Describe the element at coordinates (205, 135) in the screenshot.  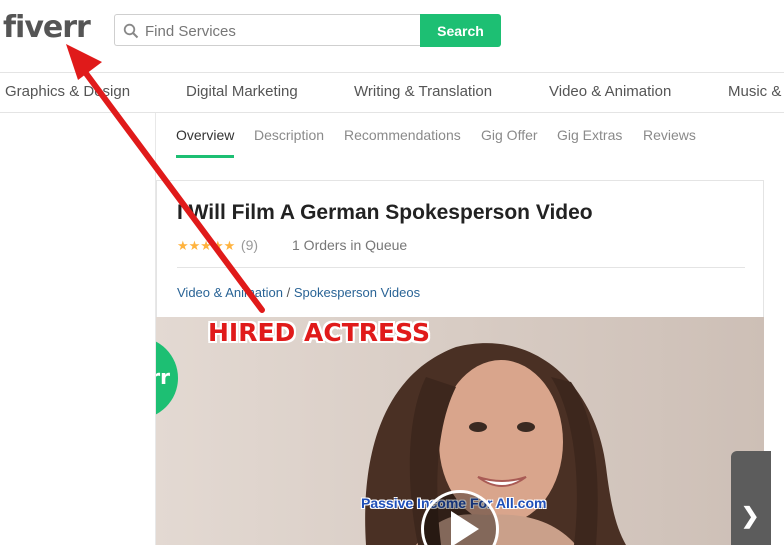
I see `tab-overview: Overview` at that location.